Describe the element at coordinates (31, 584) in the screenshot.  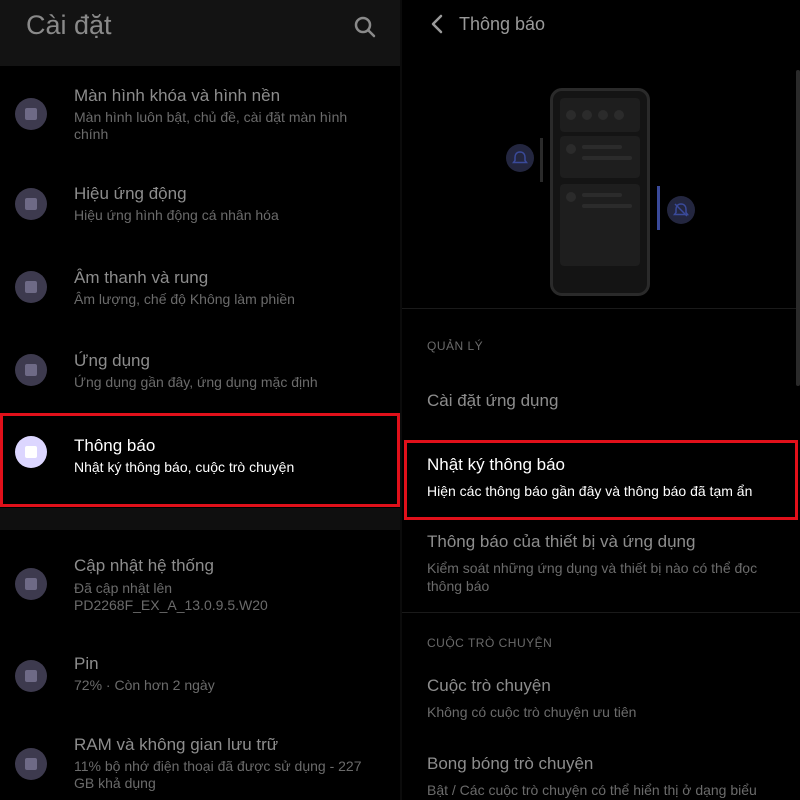
I see `update-icon` at that location.